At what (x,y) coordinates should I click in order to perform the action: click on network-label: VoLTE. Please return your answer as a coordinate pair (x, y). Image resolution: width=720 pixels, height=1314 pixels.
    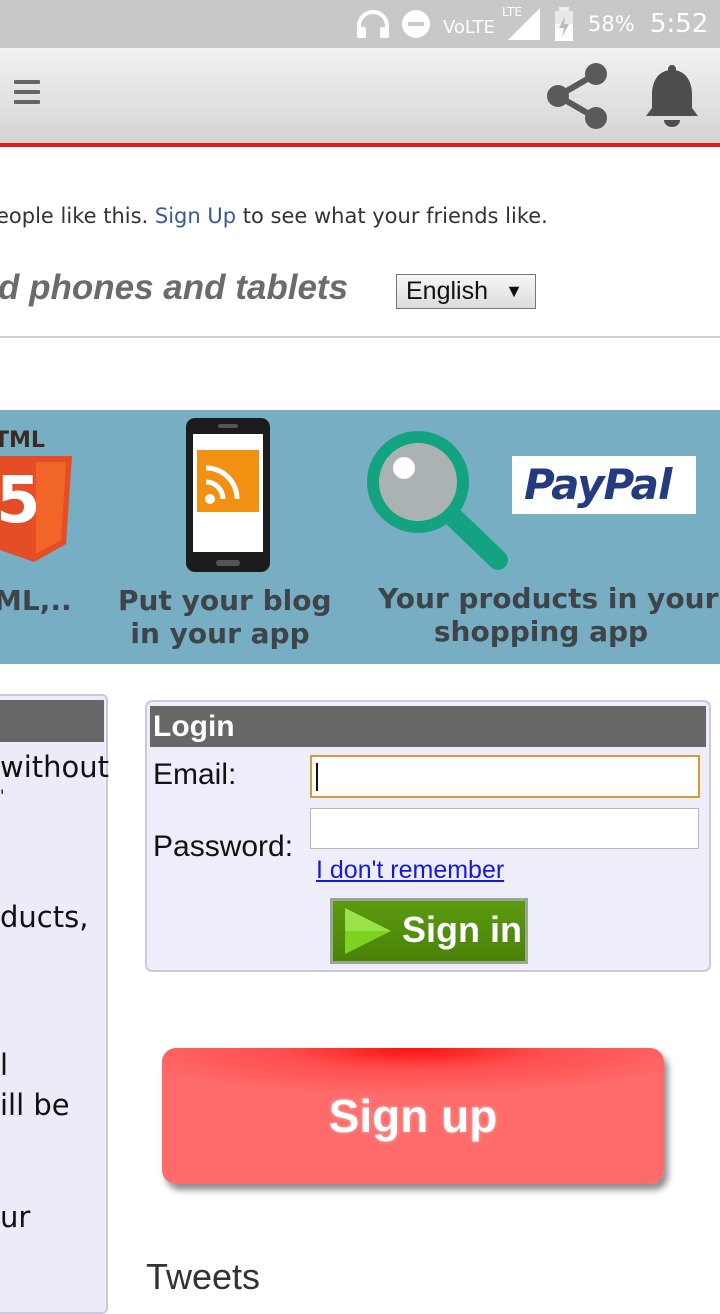
    Looking at the image, I should click on (469, 27).